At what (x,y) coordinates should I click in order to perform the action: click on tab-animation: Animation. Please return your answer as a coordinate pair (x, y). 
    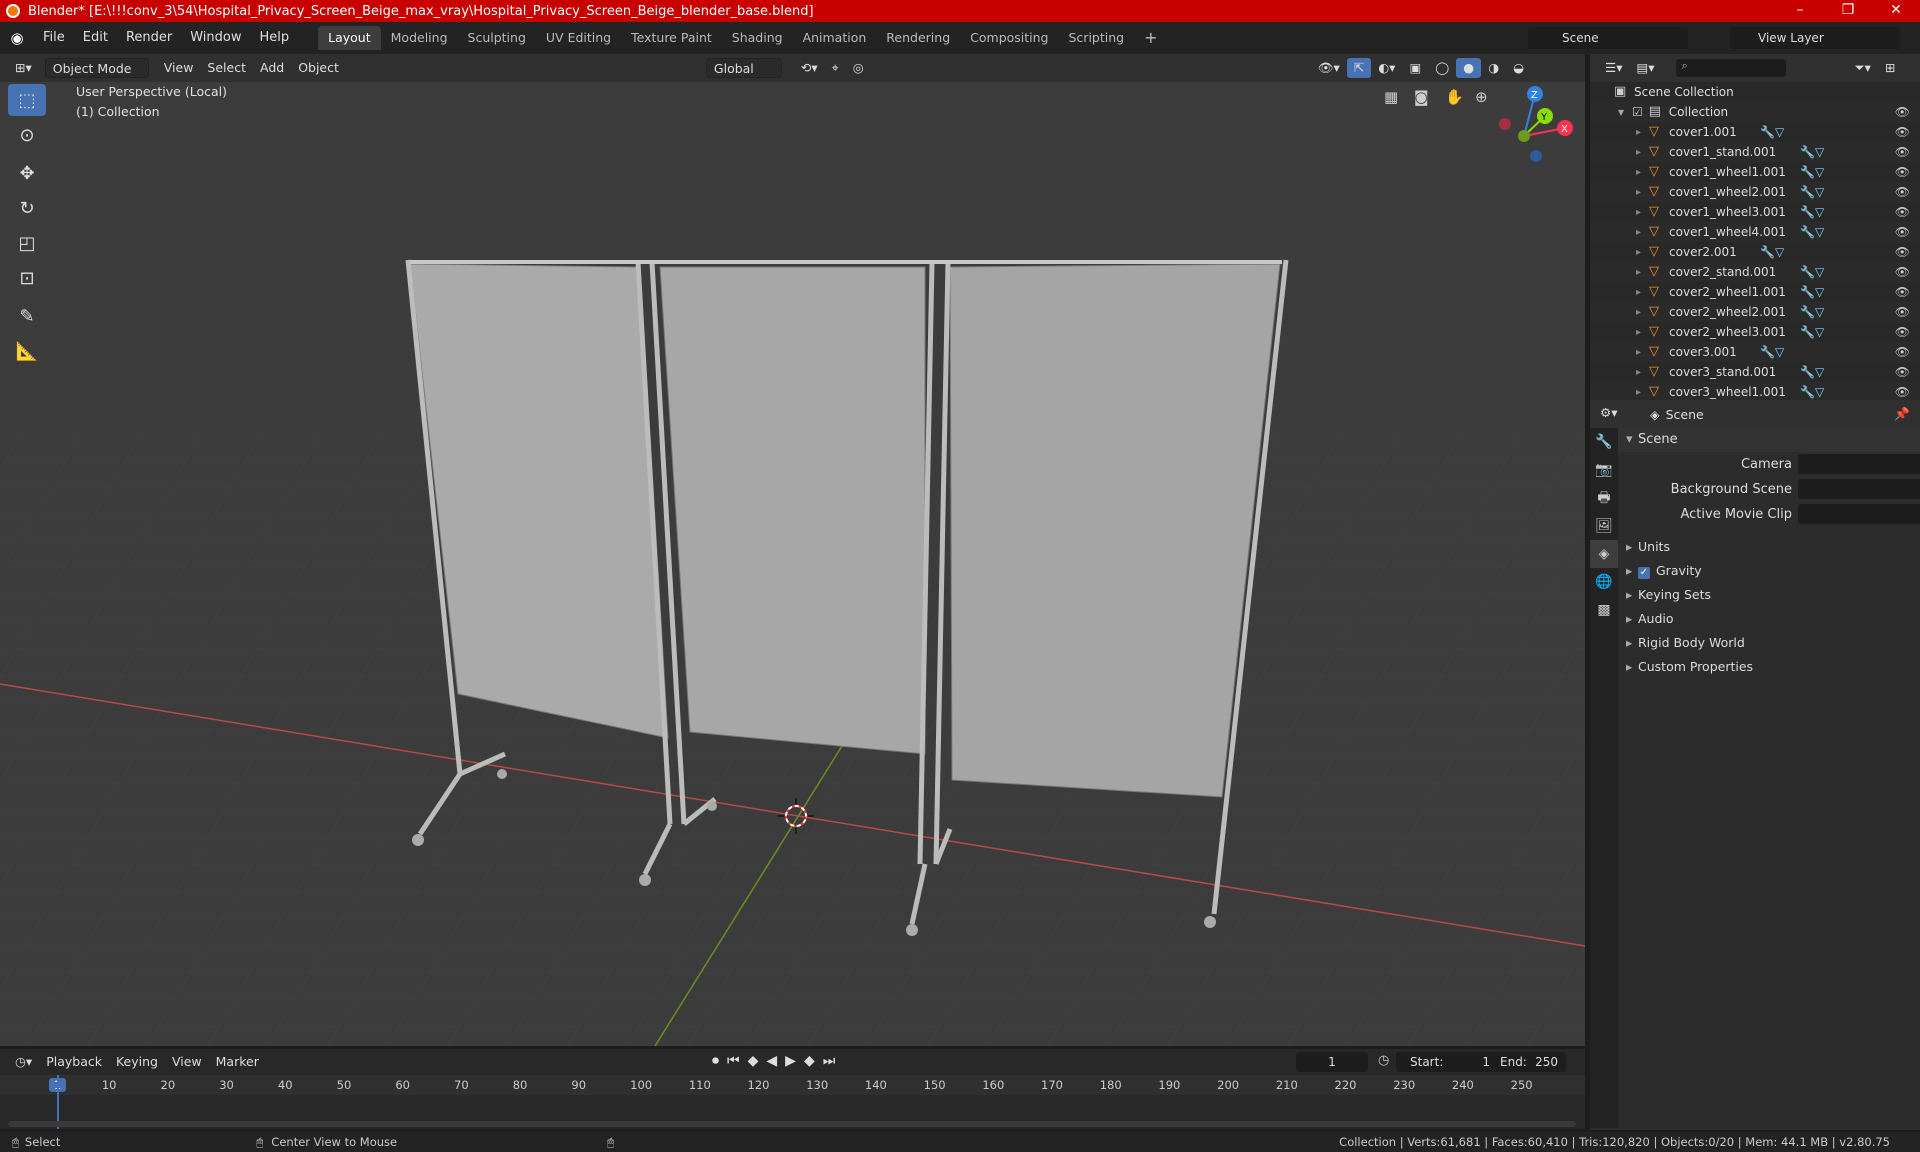
    Looking at the image, I should click on (835, 38).